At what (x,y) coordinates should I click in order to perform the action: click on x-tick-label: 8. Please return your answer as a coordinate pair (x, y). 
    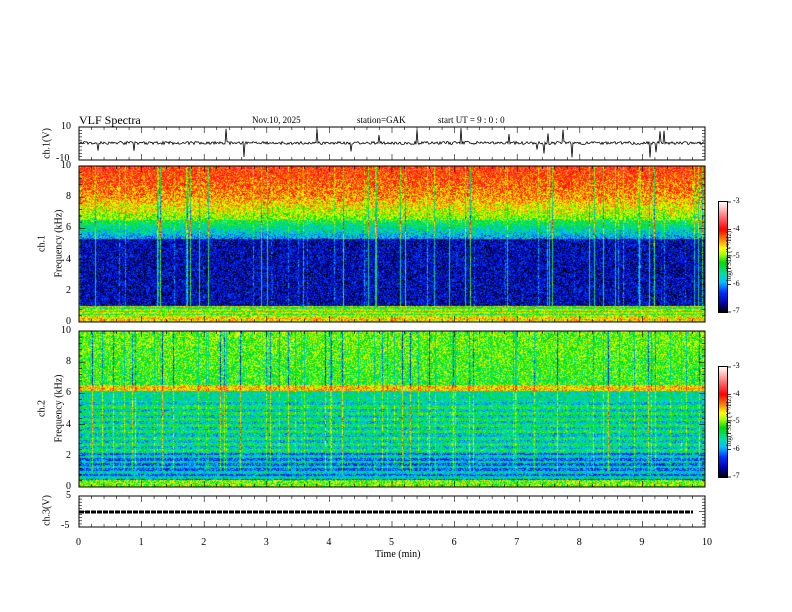
    Looking at the image, I should click on (579, 542).